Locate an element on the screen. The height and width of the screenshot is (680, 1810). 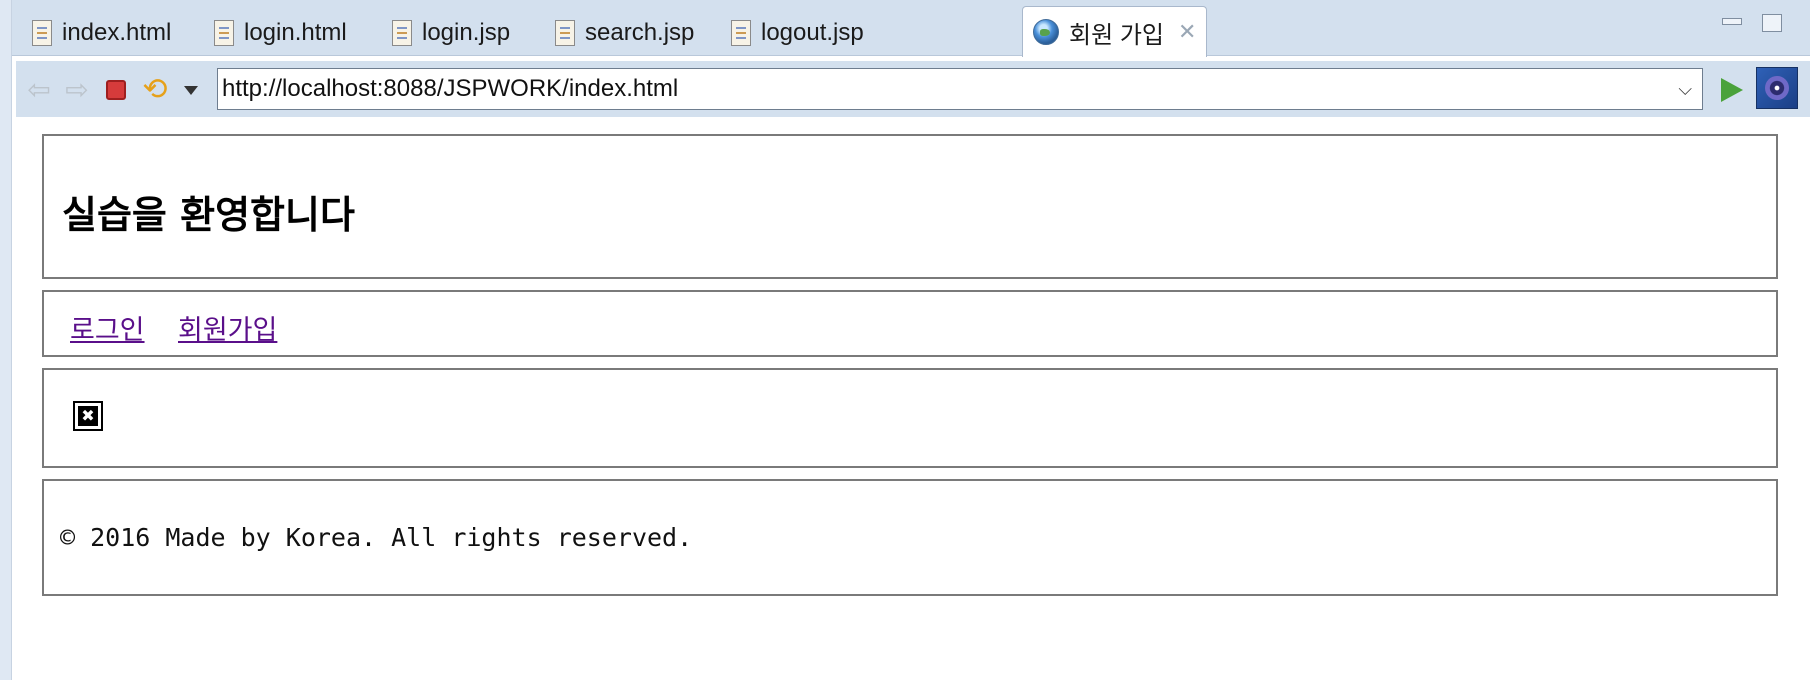
image-section: ✖ is located at coordinates (910, 418).